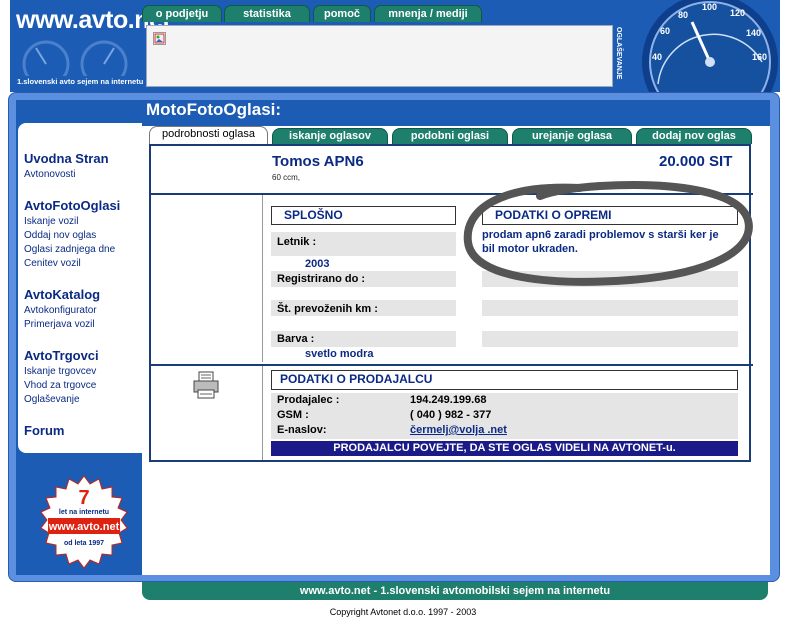  I want to click on sidebar-link: Iskanje trgovcev, so click(60, 371).